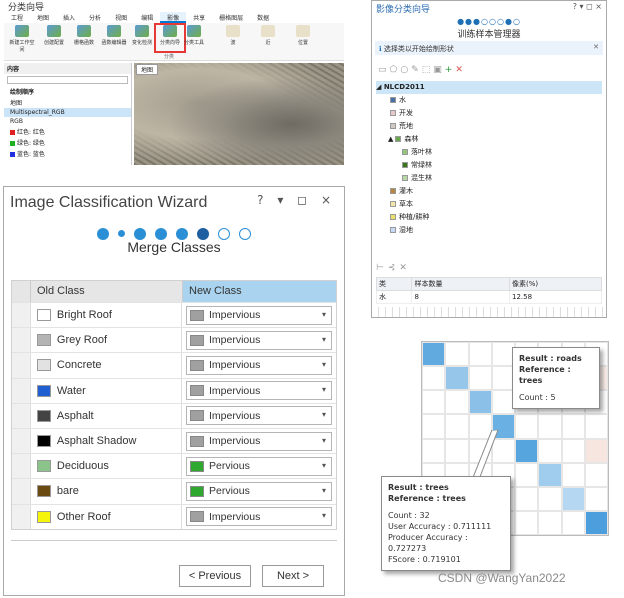 The image size is (624, 598). I want to click on cn-class-item: ▲ 森林, so click(489, 139).